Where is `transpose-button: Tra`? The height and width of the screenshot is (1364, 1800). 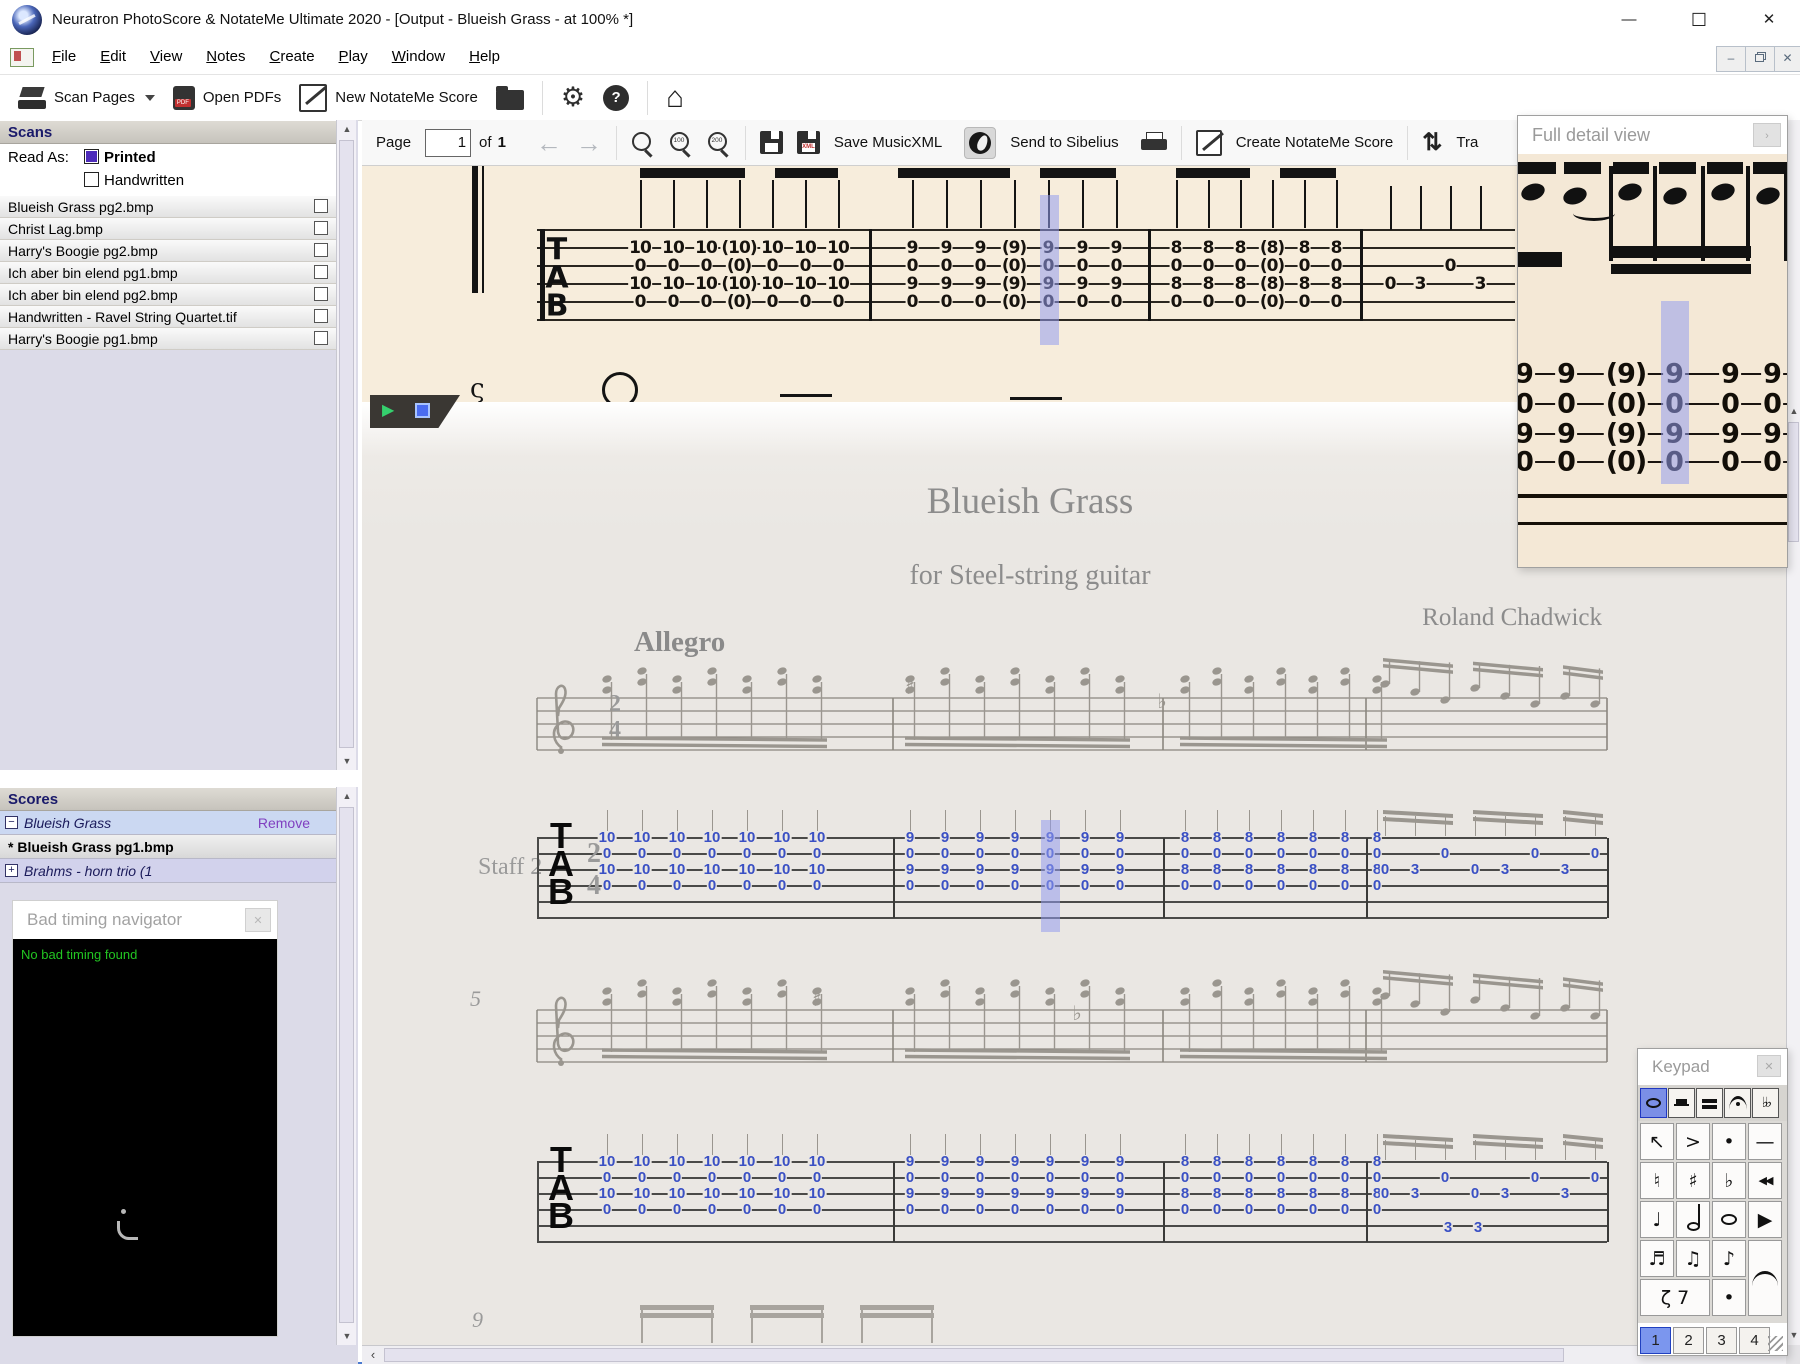
transpose-button: Tra is located at coordinates (1467, 142).